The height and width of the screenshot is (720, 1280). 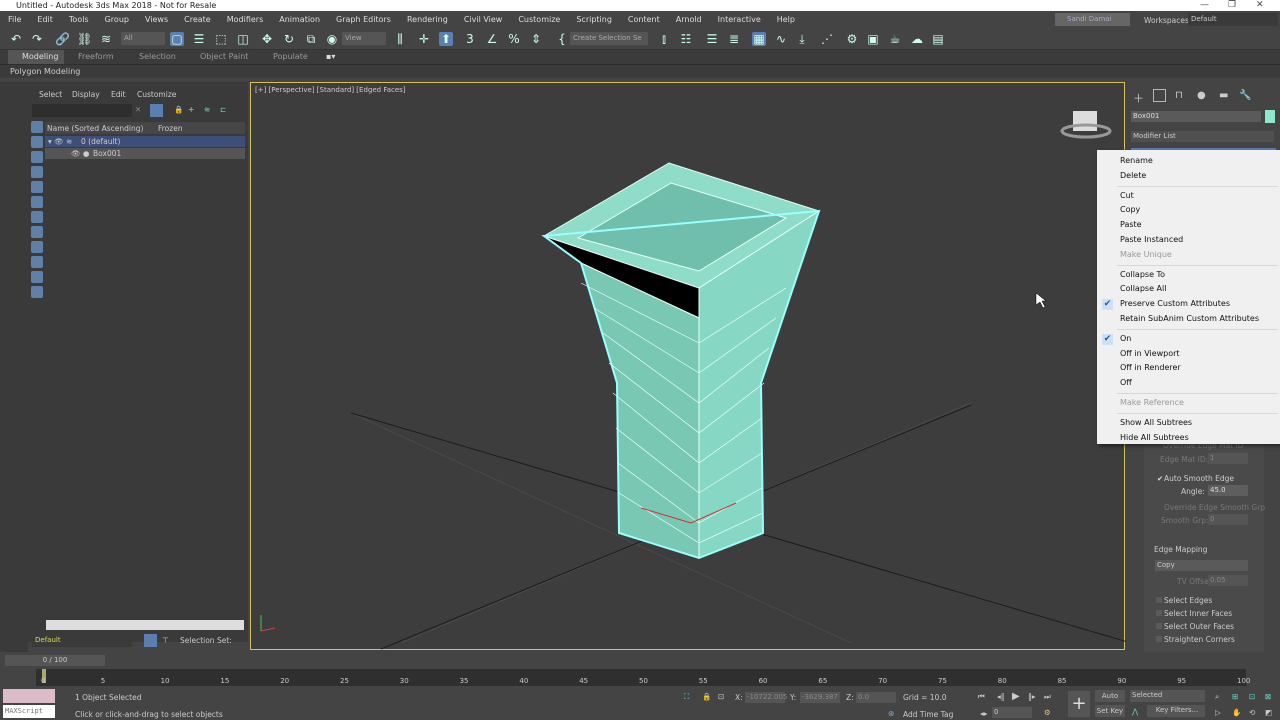 What do you see at coordinates (1235, 696) in the screenshot?
I see `zoom-all-icon: ⊞` at bounding box center [1235, 696].